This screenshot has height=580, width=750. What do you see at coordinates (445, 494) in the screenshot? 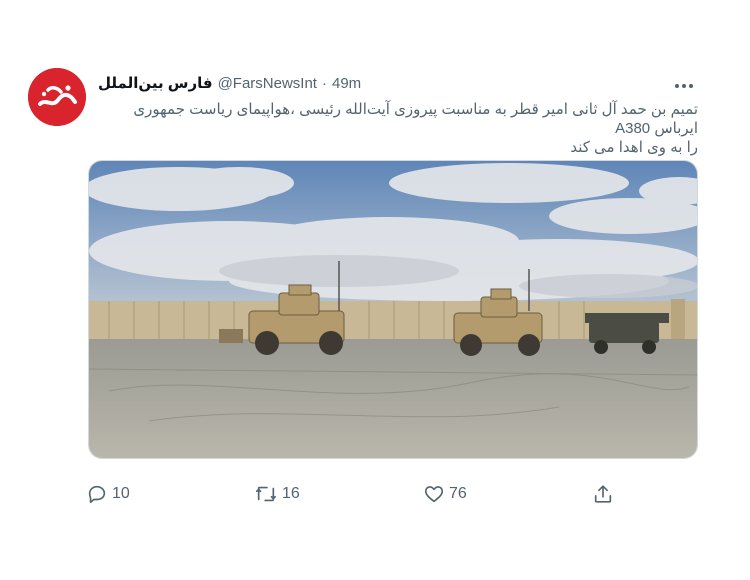
I see `like-button: 76` at bounding box center [445, 494].